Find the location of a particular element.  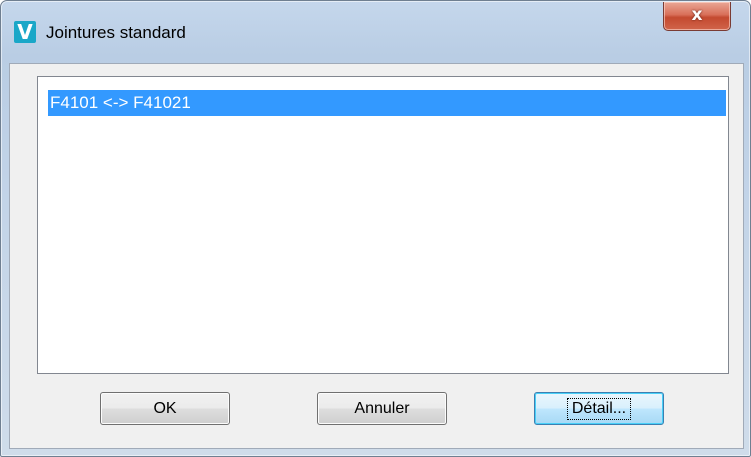

app-v-icon: V is located at coordinates (25, 32).